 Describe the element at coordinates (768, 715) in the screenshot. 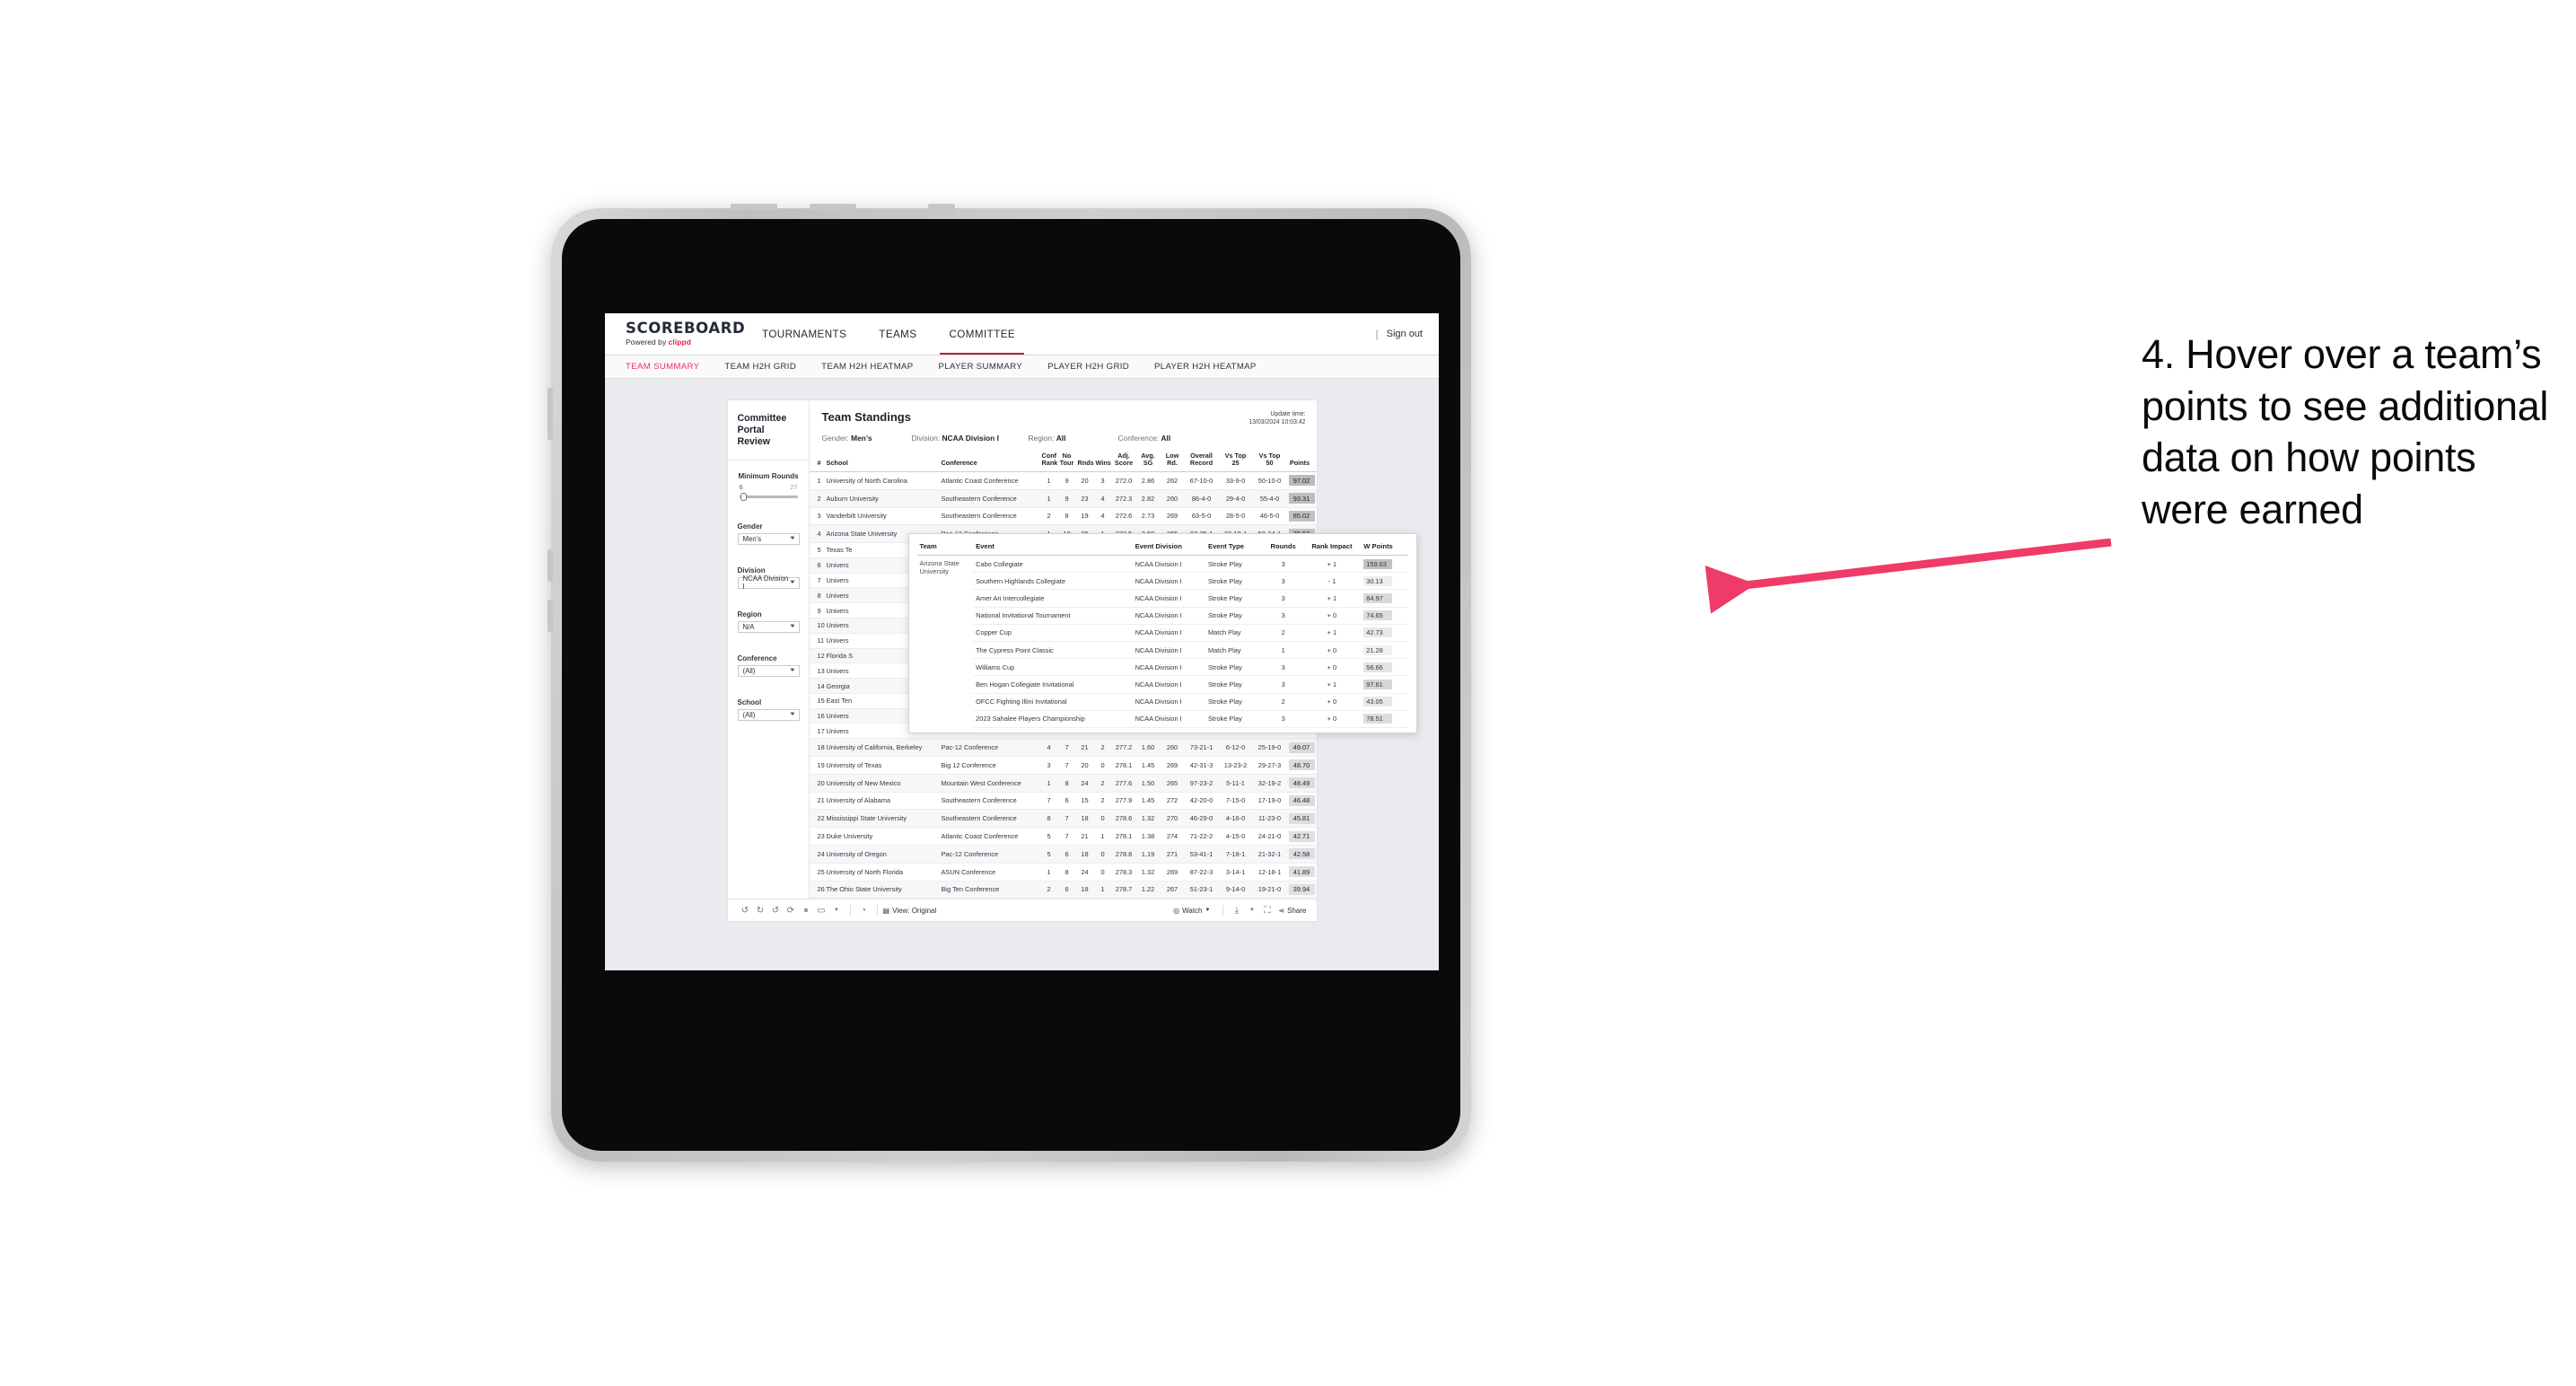

I see `school-filter-select: (All) ▼` at that location.